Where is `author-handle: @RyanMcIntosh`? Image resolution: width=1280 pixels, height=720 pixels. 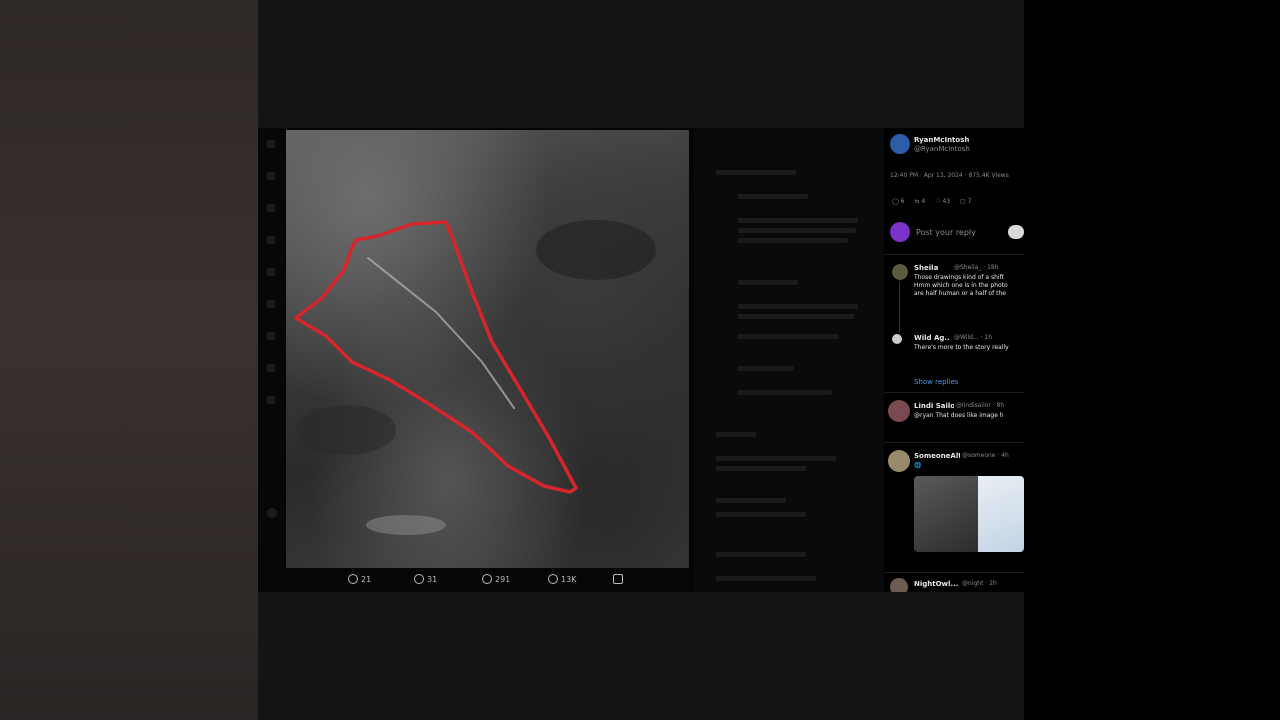 author-handle: @RyanMcIntosh is located at coordinates (968, 149).